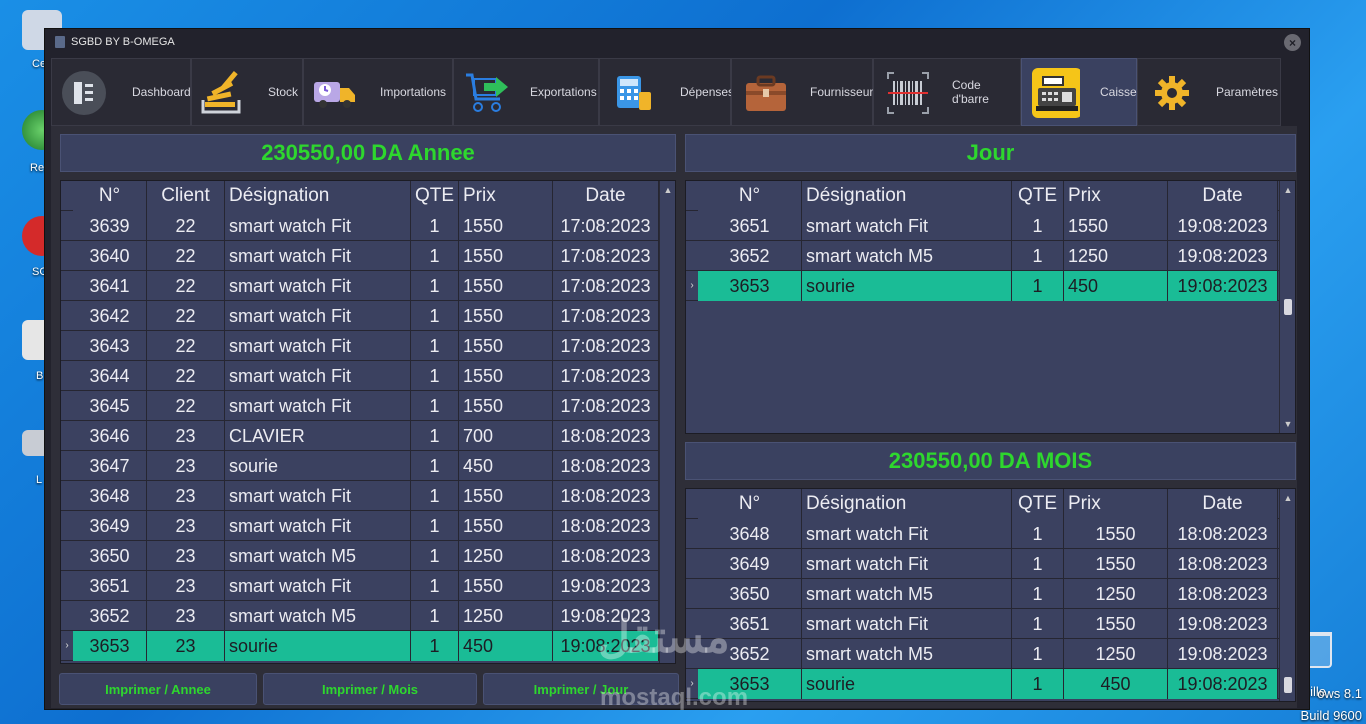 This screenshot has width=1366, height=724. I want to click on dashboard-icon, so click(84, 93).